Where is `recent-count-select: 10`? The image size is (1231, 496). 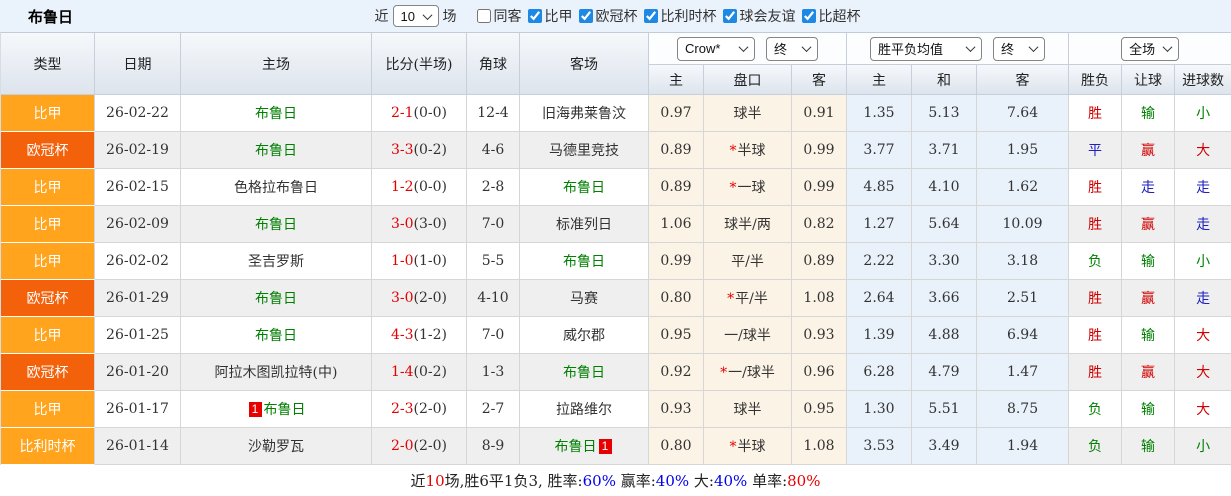
recent-count-select: 10 is located at coordinates (415, 16).